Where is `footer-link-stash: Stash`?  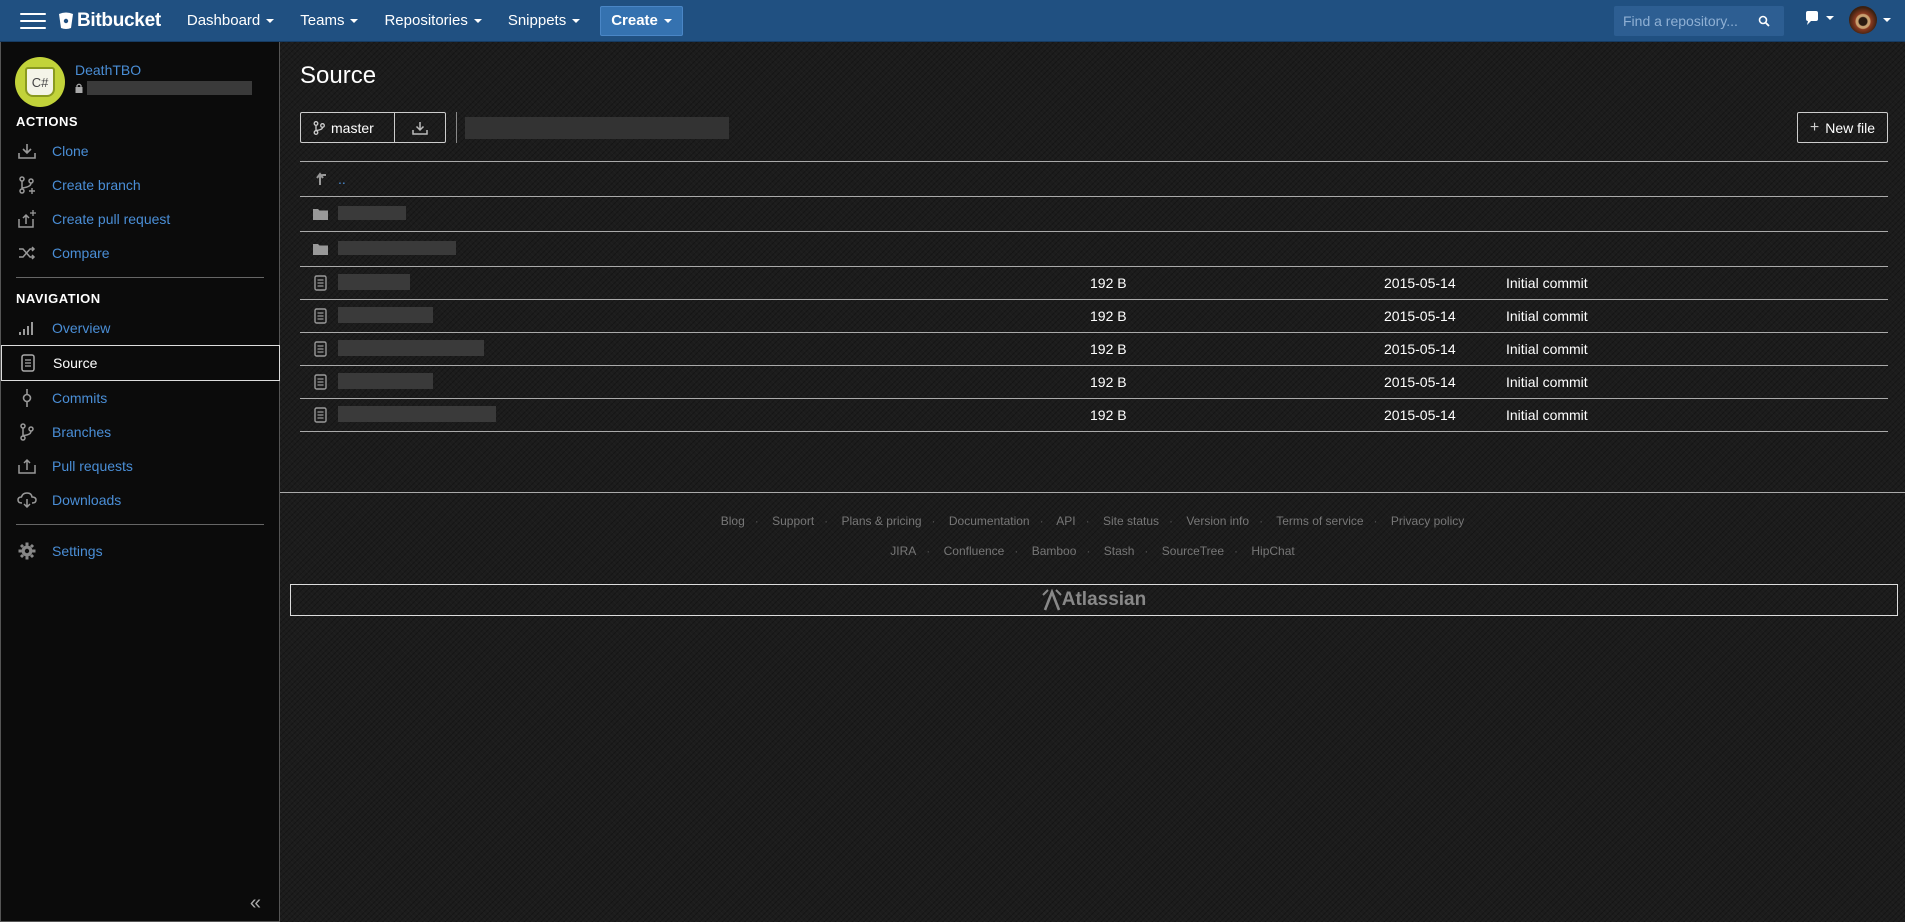
footer-link-stash: Stash is located at coordinates (1119, 551).